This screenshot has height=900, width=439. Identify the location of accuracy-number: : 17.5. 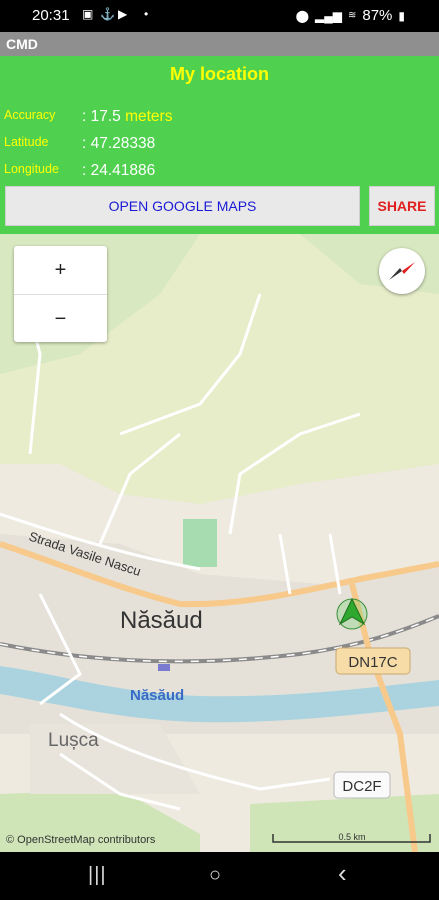
(101, 116).